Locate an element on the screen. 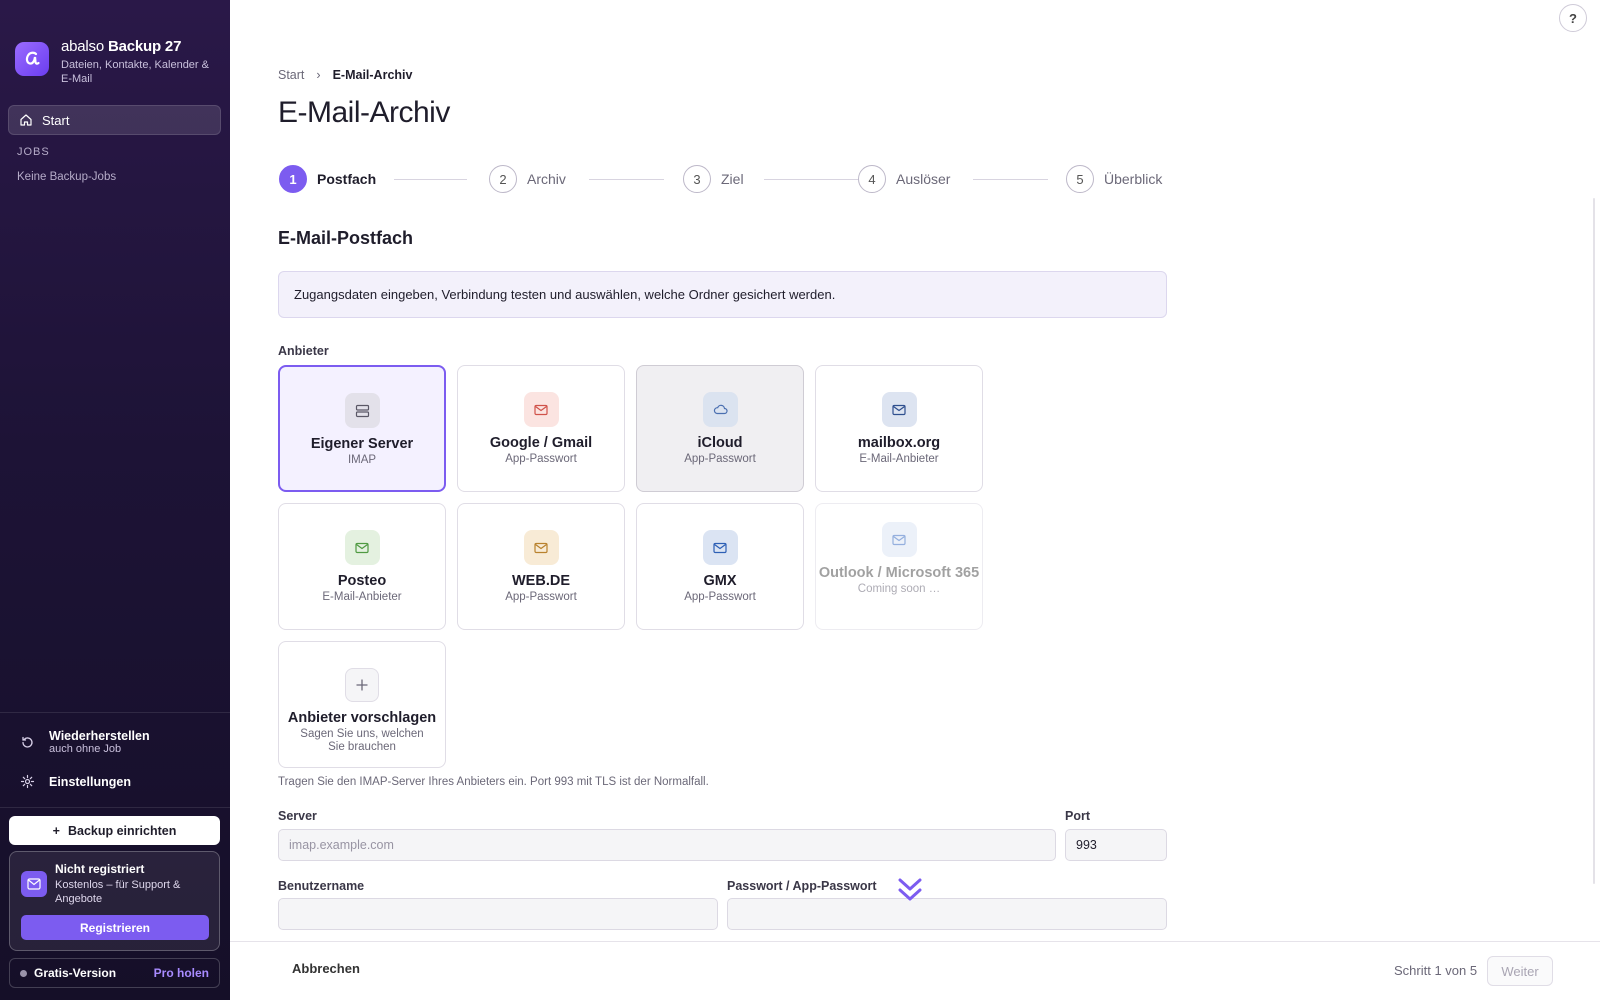  cancel-button: Abbrechen is located at coordinates (326, 968).